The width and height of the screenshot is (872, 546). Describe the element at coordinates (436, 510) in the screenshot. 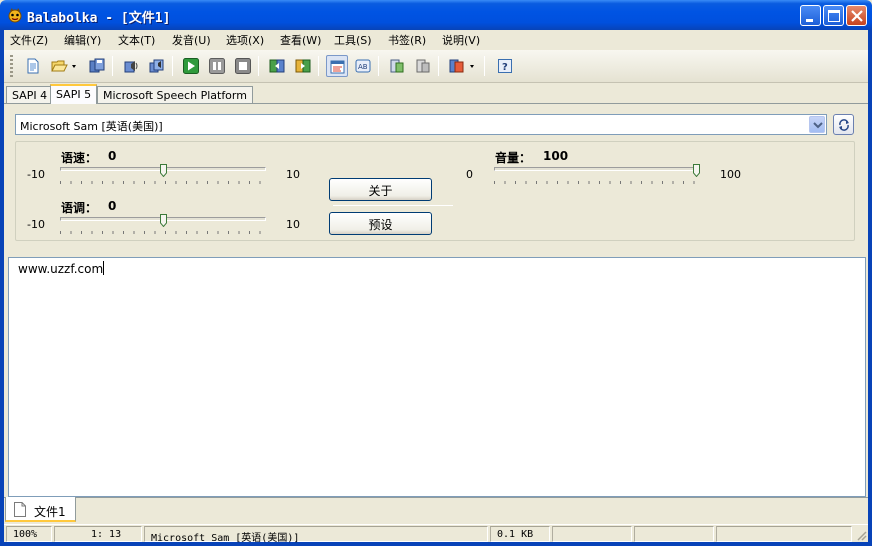

I see `document-tabs: 文件1` at that location.